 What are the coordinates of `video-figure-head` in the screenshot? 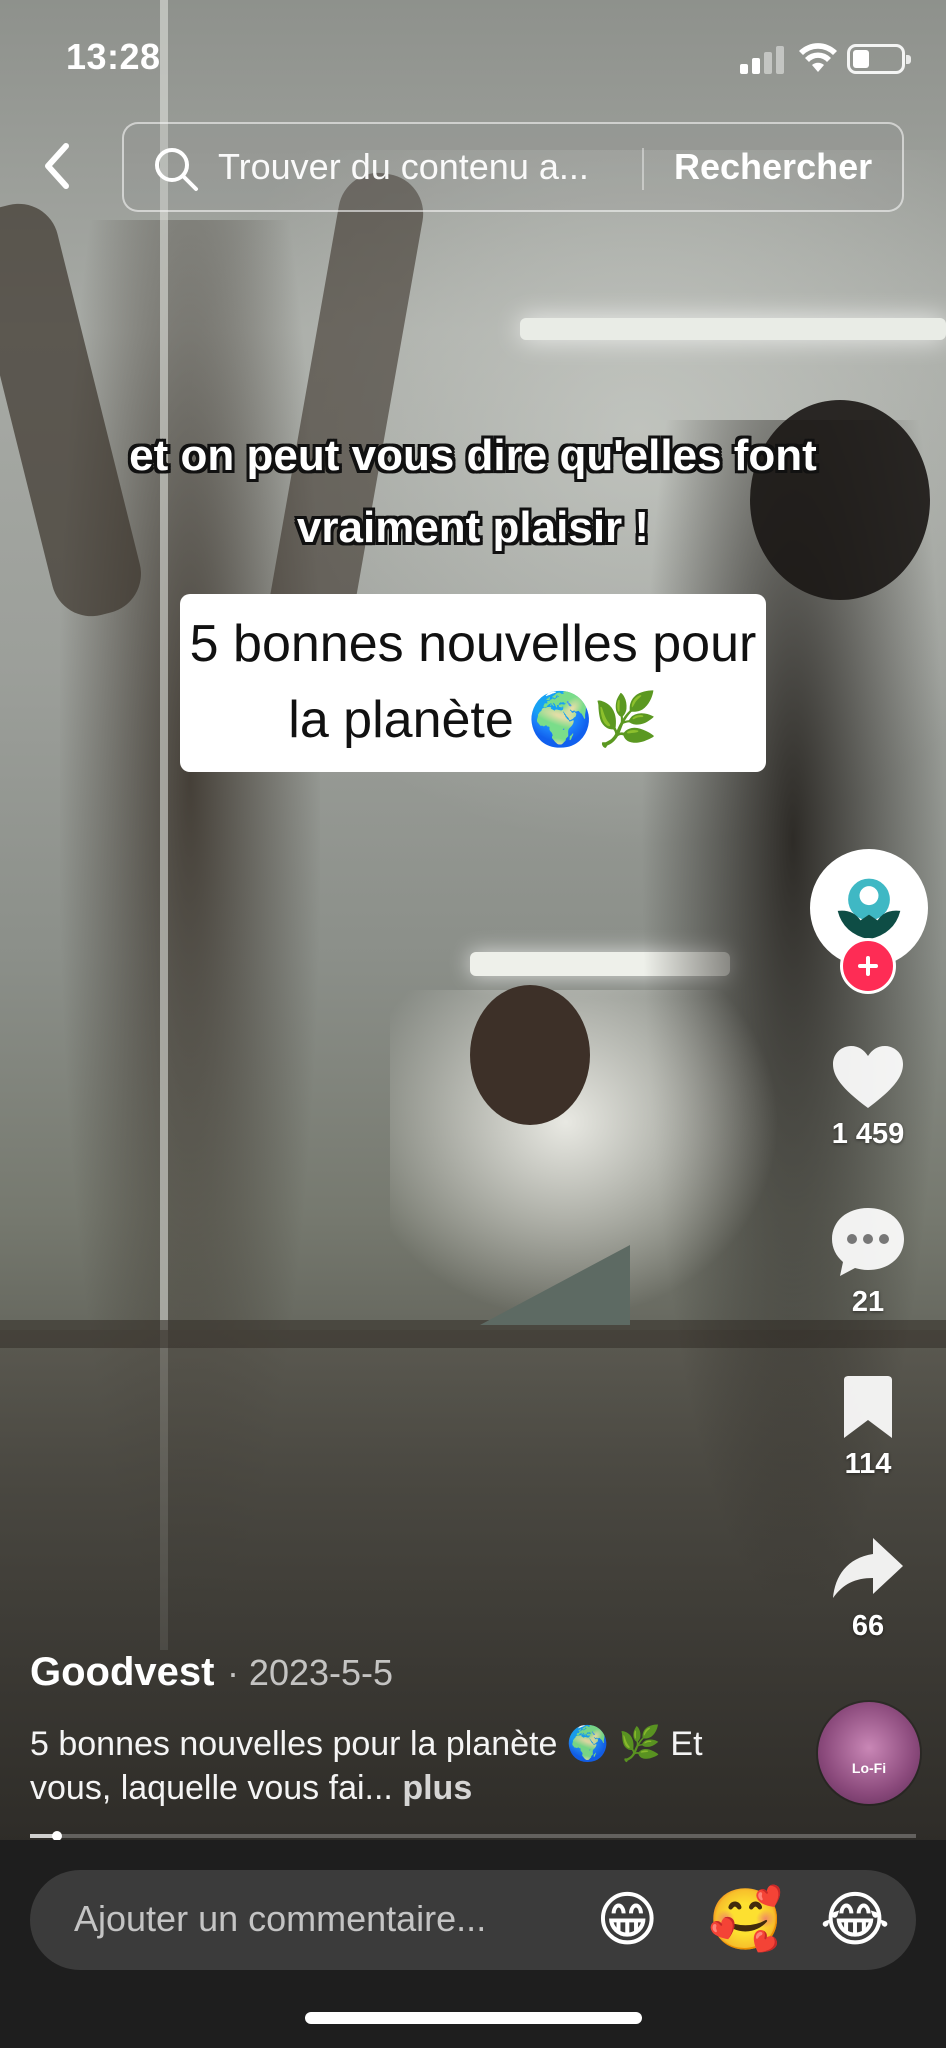 It's located at (530, 1055).